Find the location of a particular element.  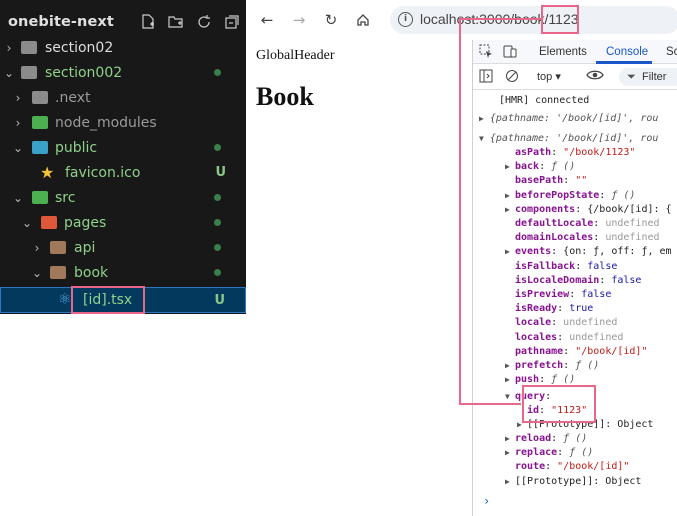

prop-key: isLocaleDomain is located at coordinates (557, 280).